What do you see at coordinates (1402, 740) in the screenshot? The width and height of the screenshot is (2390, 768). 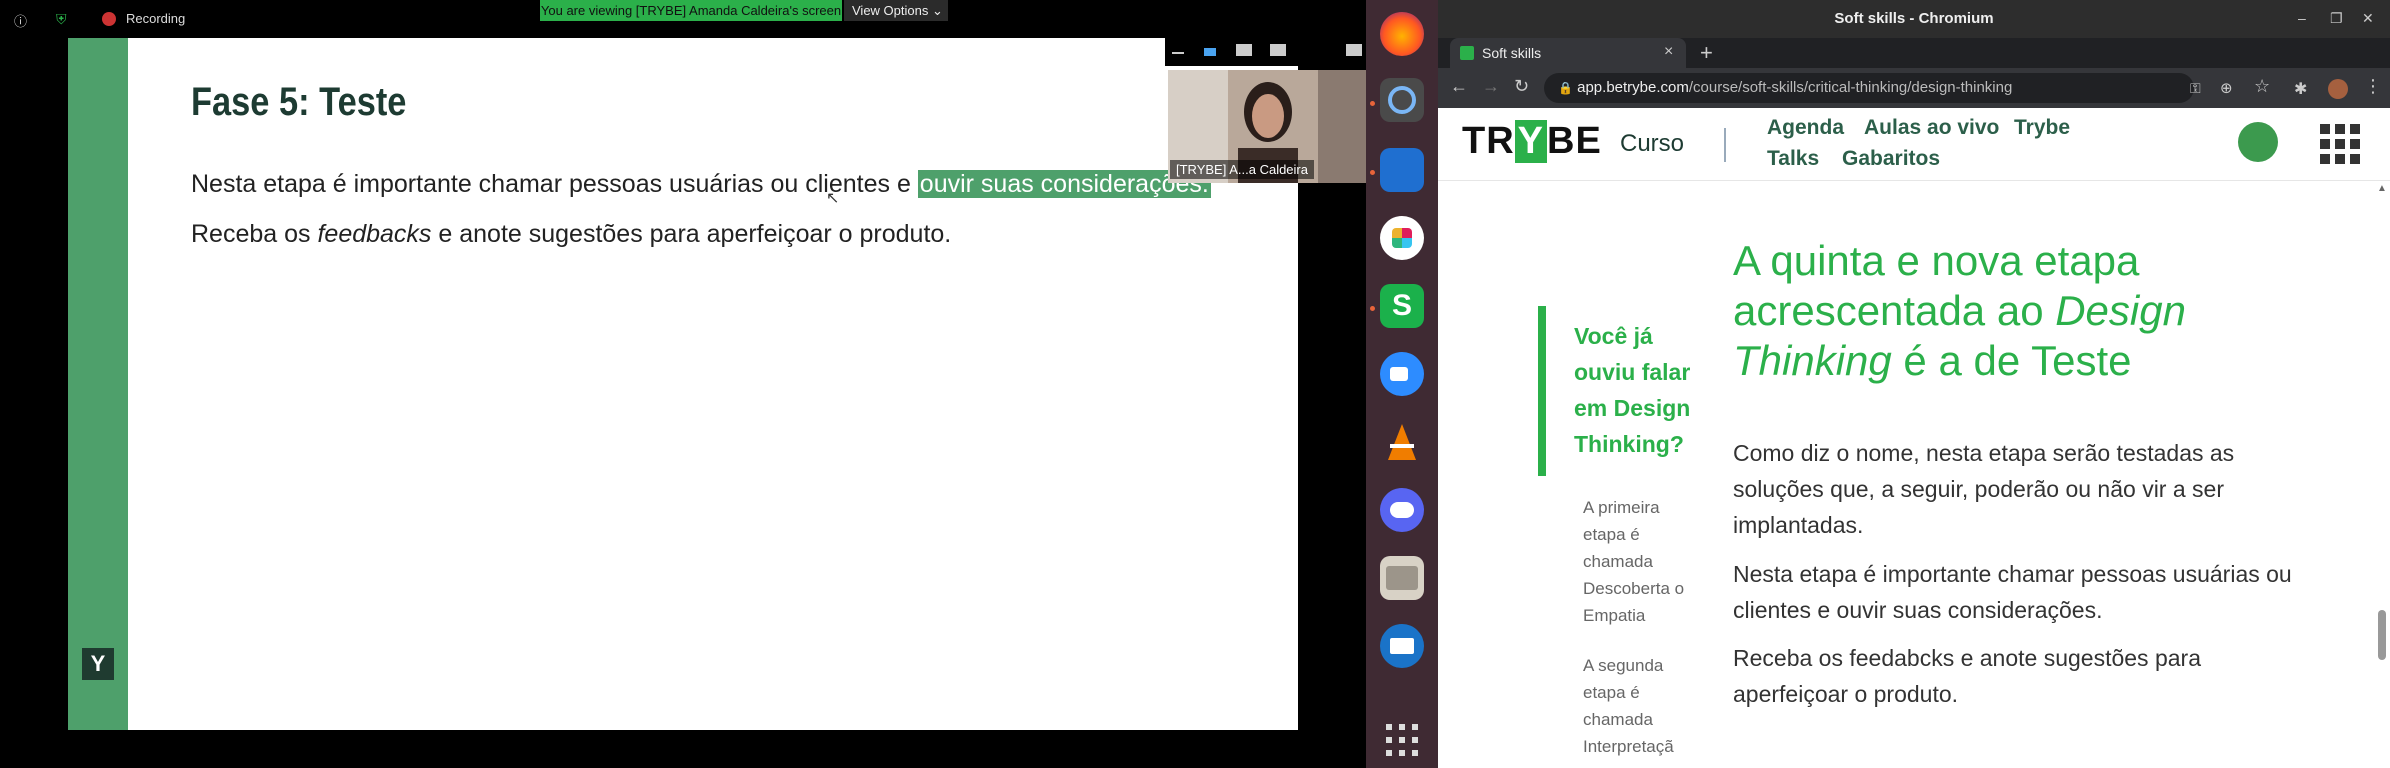 I see `apps-grid-icon` at bounding box center [1402, 740].